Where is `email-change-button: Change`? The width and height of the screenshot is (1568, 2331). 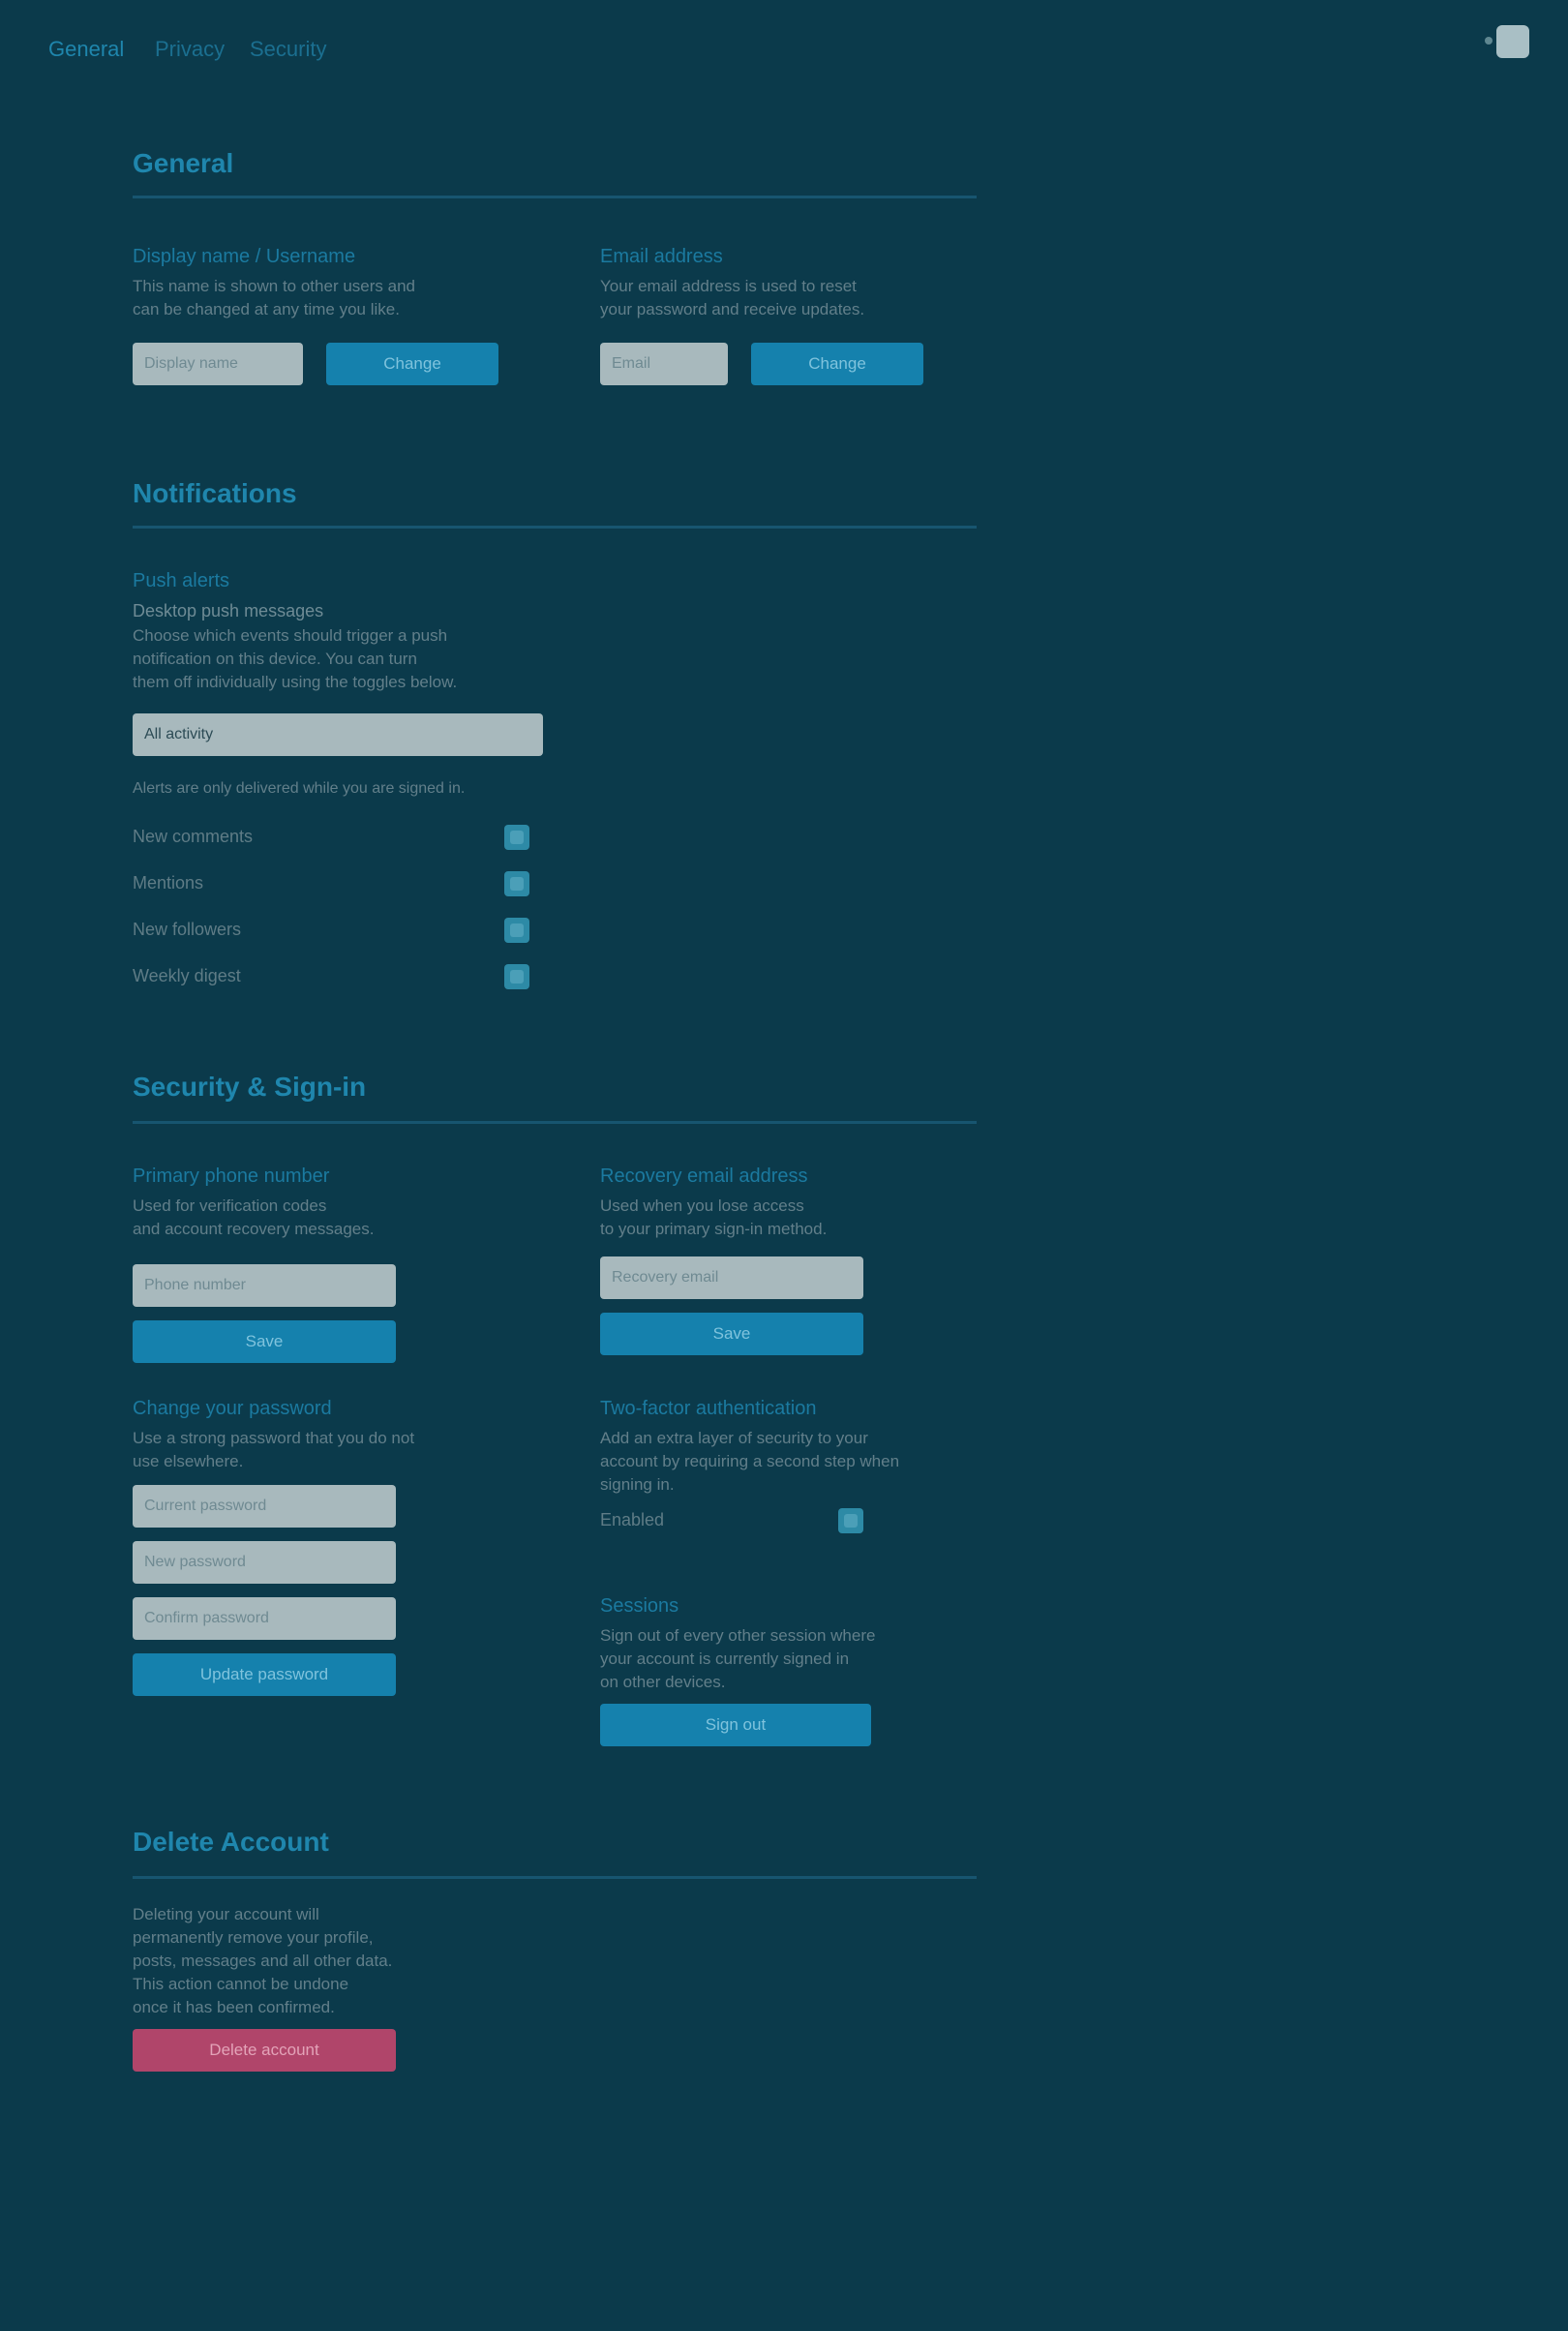 email-change-button: Change is located at coordinates (837, 364).